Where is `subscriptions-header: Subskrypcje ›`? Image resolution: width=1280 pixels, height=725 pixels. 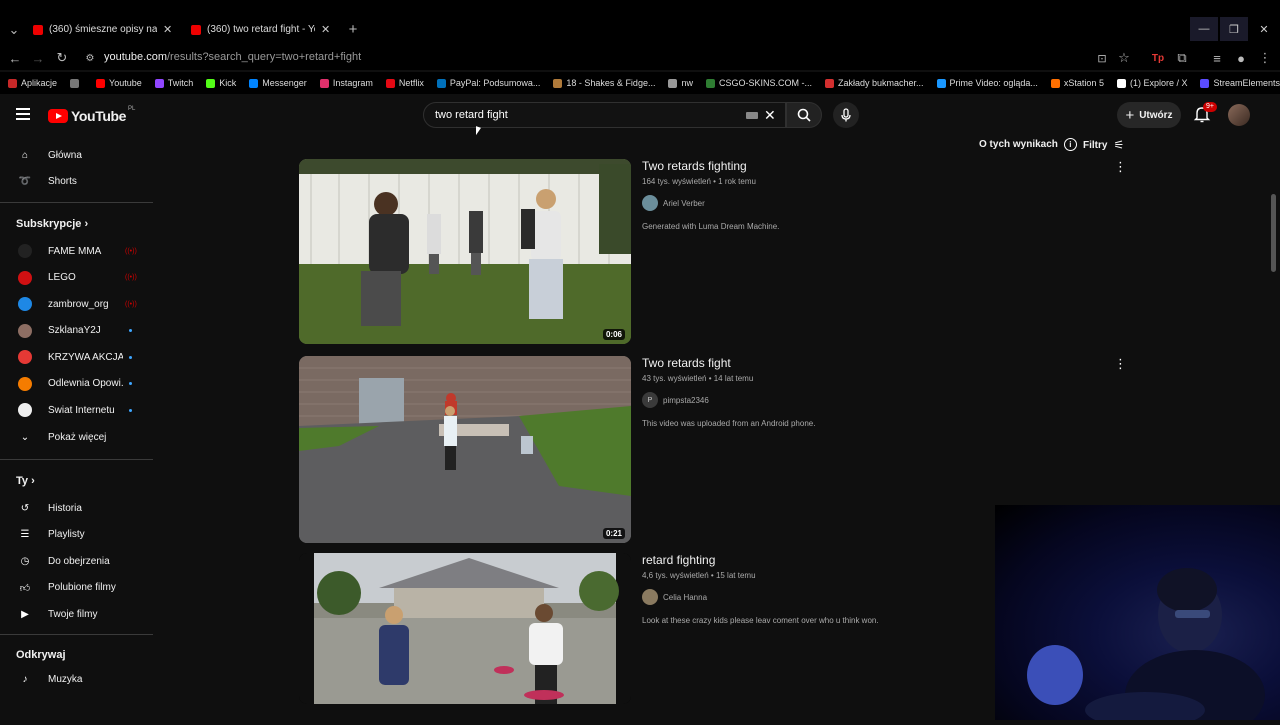
subscriptions-header: Subskrypcje › is located at coordinates (52, 224).